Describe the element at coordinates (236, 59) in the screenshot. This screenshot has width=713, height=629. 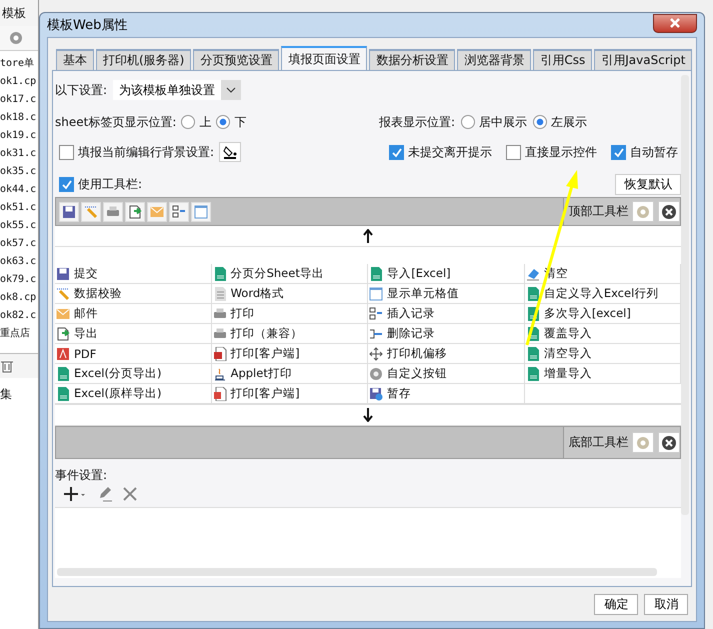
I see `tab: 分页预览设置` at that location.